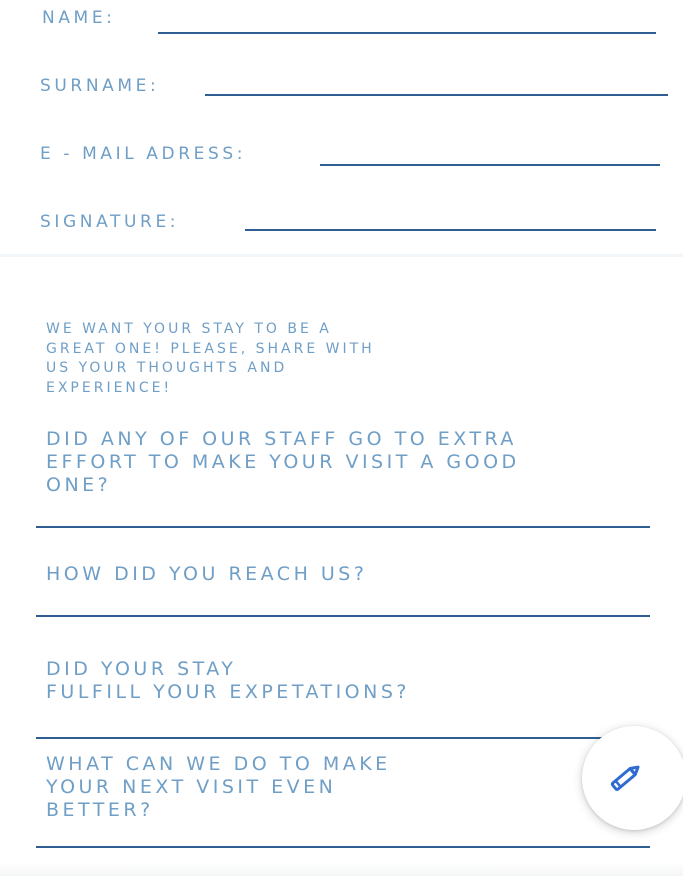  I want to click on section-divider, so click(341, 255).